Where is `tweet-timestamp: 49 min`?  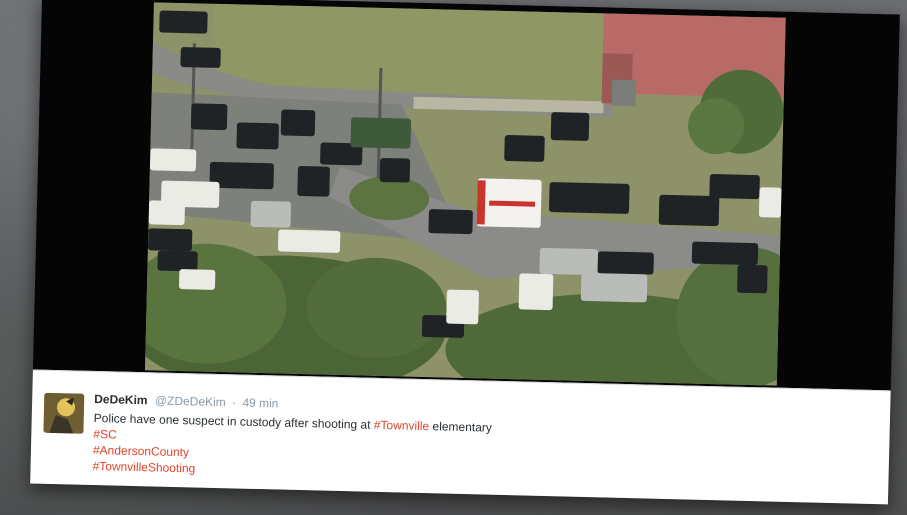 tweet-timestamp: 49 min is located at coordinates (260, 403).